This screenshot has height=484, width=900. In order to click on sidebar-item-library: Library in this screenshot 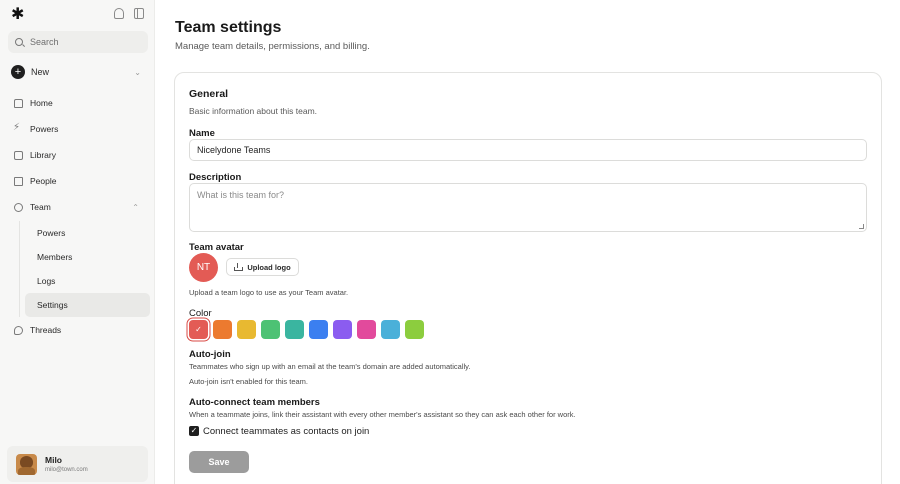, I will do `click(77, 155)`.